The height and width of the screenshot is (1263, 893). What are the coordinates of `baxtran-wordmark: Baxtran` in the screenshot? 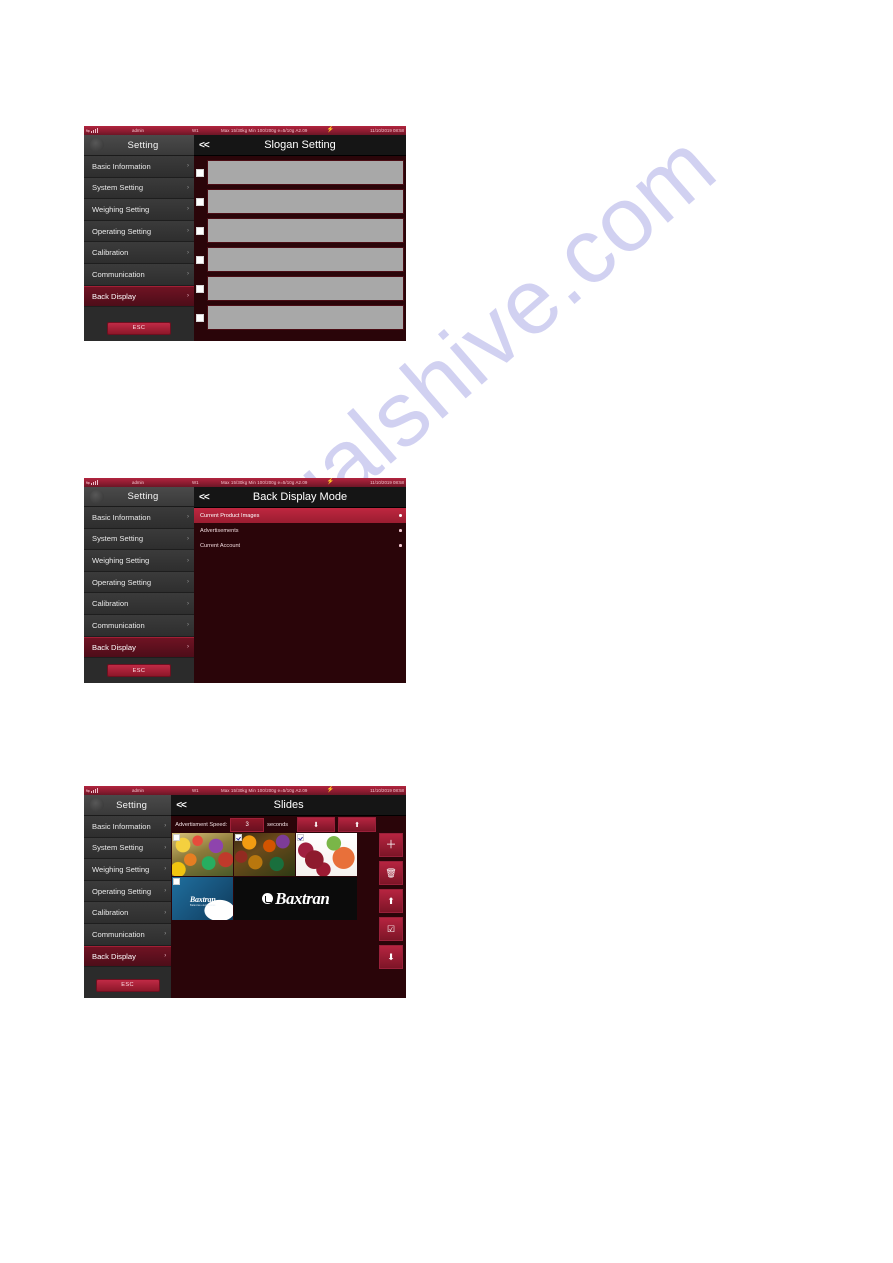 It's located at (296, 899).